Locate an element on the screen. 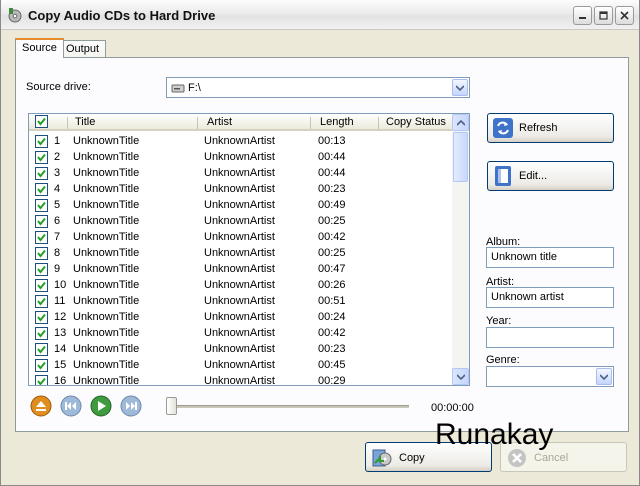 Image resolution: width=640 pixels, height=486 pixels. track-number: 15 is located at coordinates (60, 365).